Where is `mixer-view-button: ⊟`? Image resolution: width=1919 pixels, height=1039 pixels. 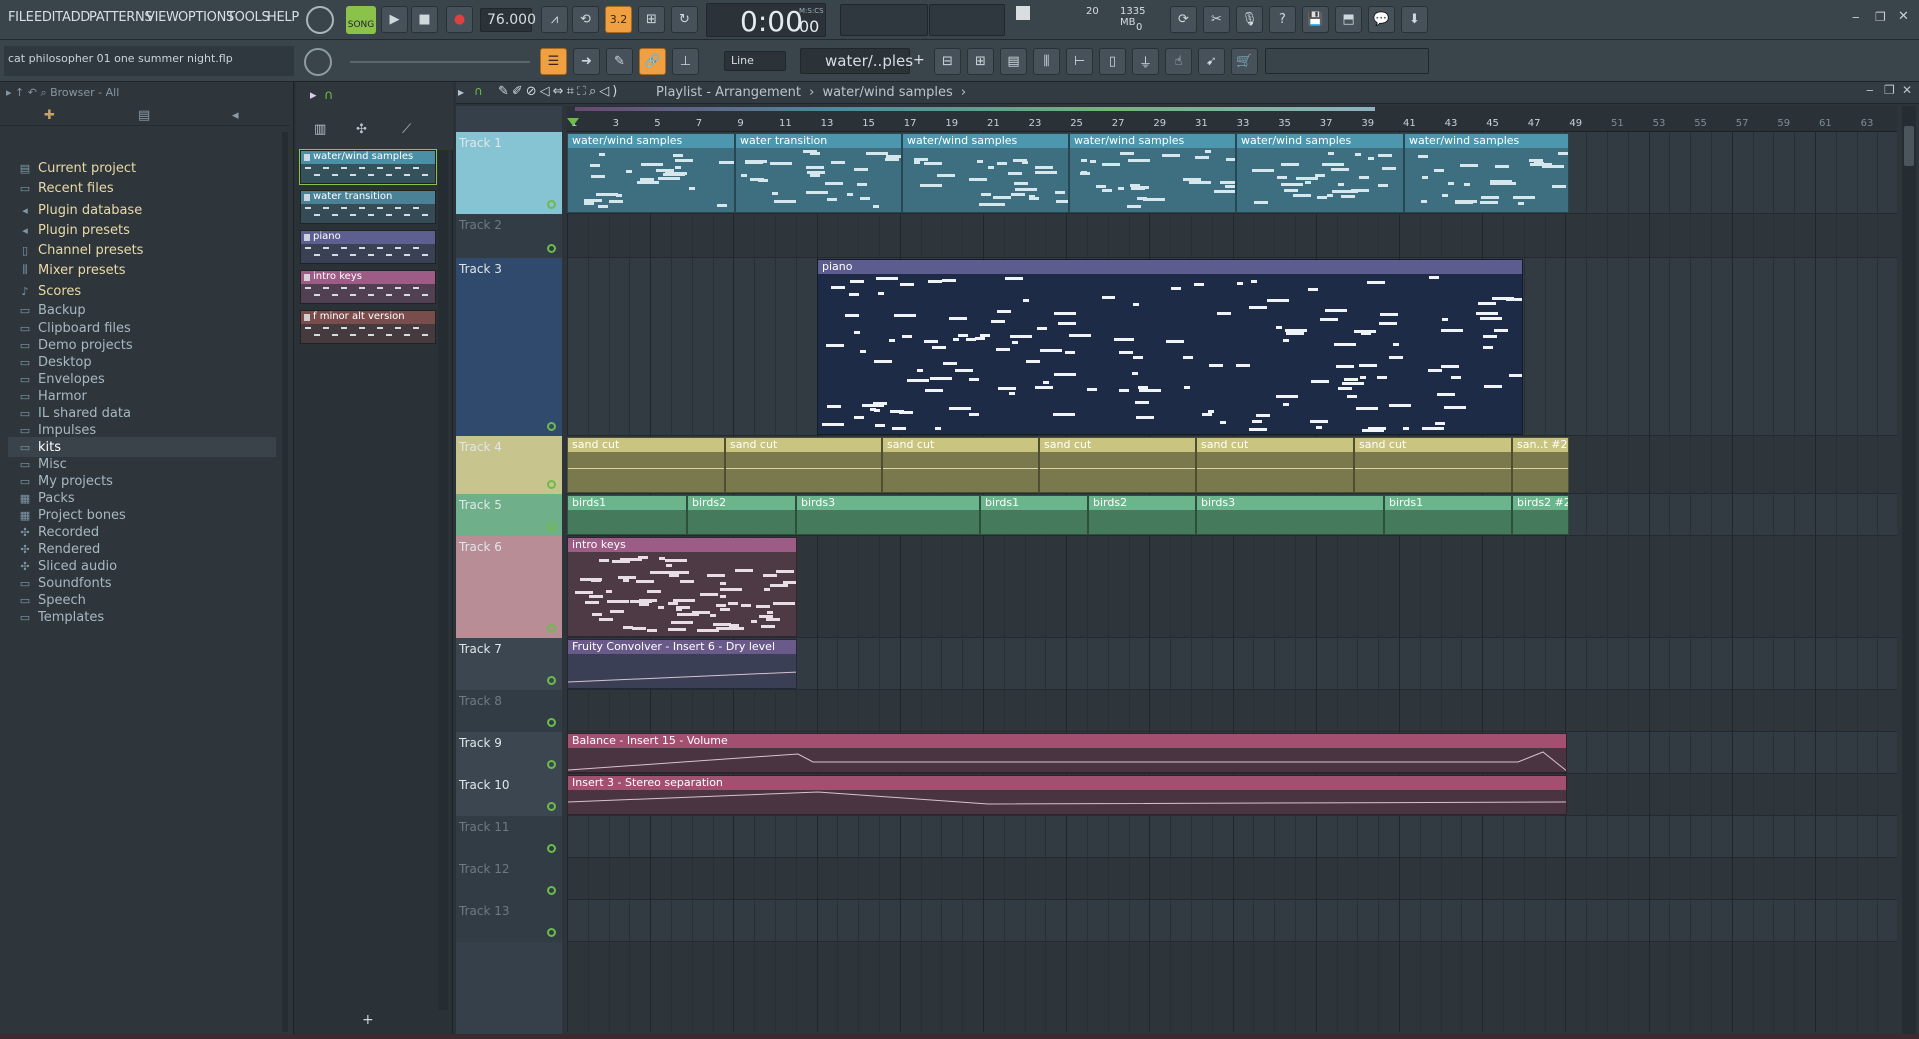
mixer-view-button: ⊟ is located at coordinates (947, 61).